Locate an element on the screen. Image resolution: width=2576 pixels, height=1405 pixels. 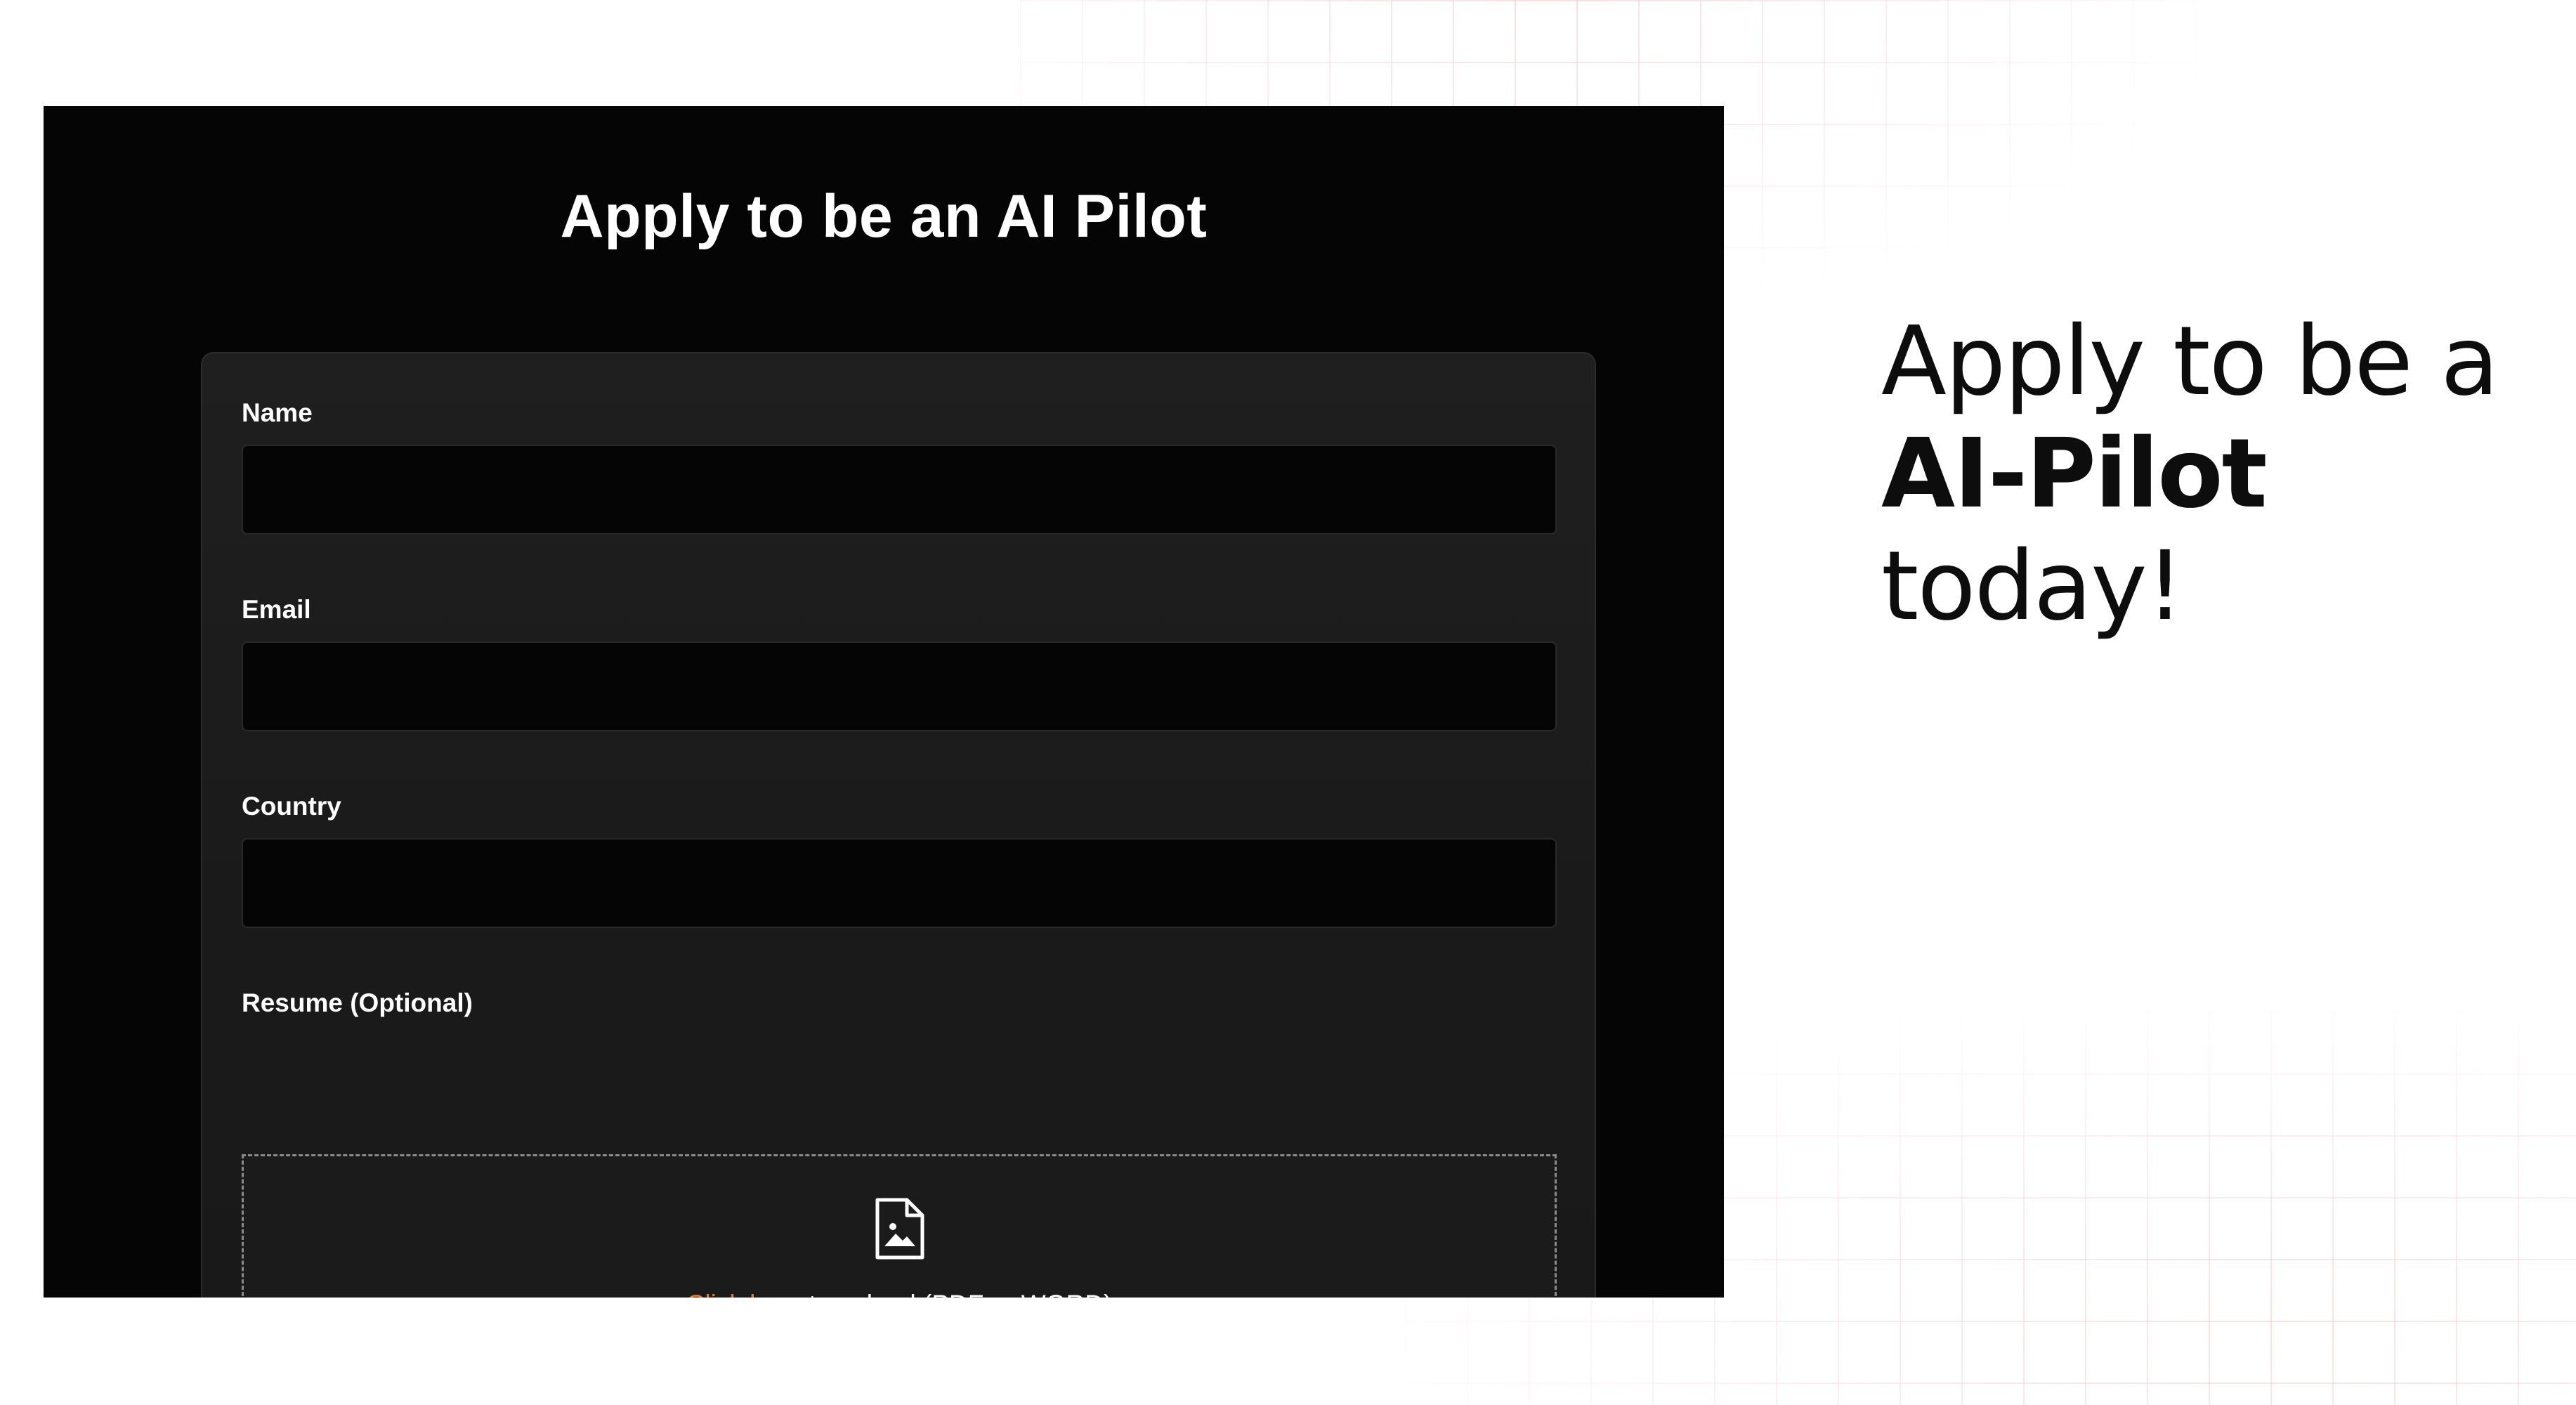
hero-line-2: AI-Pilot is located at coordinates (2074, 474).